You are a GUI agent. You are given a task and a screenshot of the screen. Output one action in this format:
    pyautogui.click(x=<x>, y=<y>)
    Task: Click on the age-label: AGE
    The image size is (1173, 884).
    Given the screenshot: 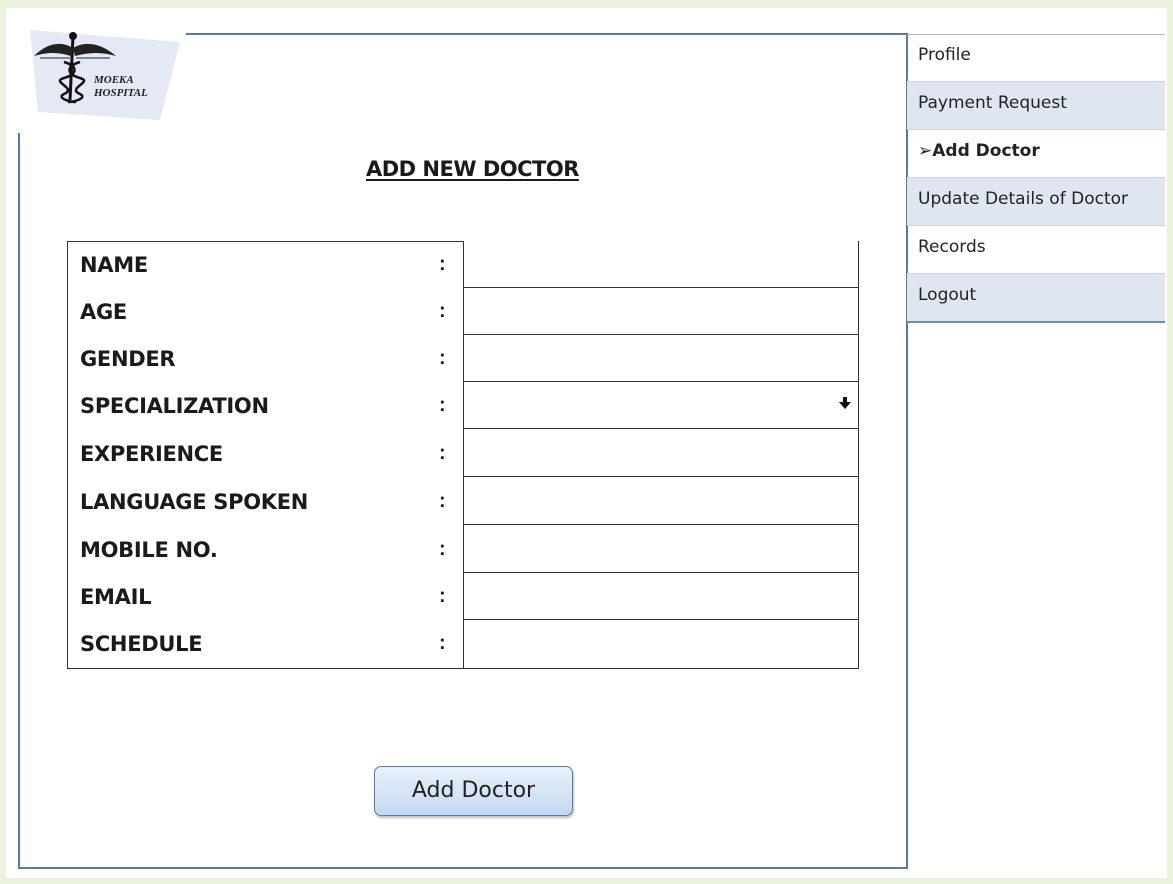 What is the action you would take?
    pyautogui.click(x=103, y=312)
    